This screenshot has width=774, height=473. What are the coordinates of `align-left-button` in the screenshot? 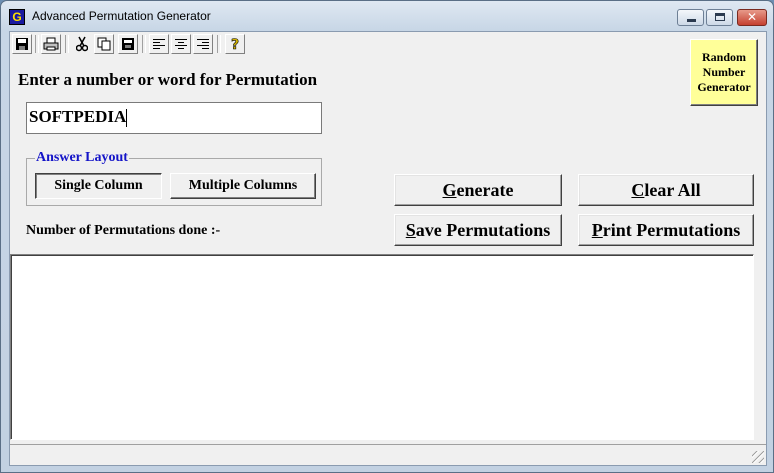 It's located at (159, 44).